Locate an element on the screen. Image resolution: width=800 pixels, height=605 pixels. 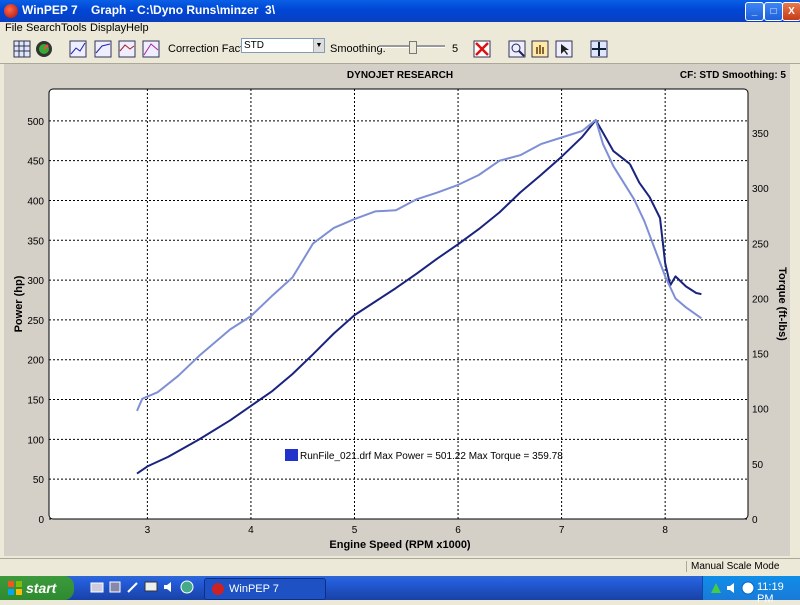
system-tray: 11:19 PM is located at coordinates (751, 590).